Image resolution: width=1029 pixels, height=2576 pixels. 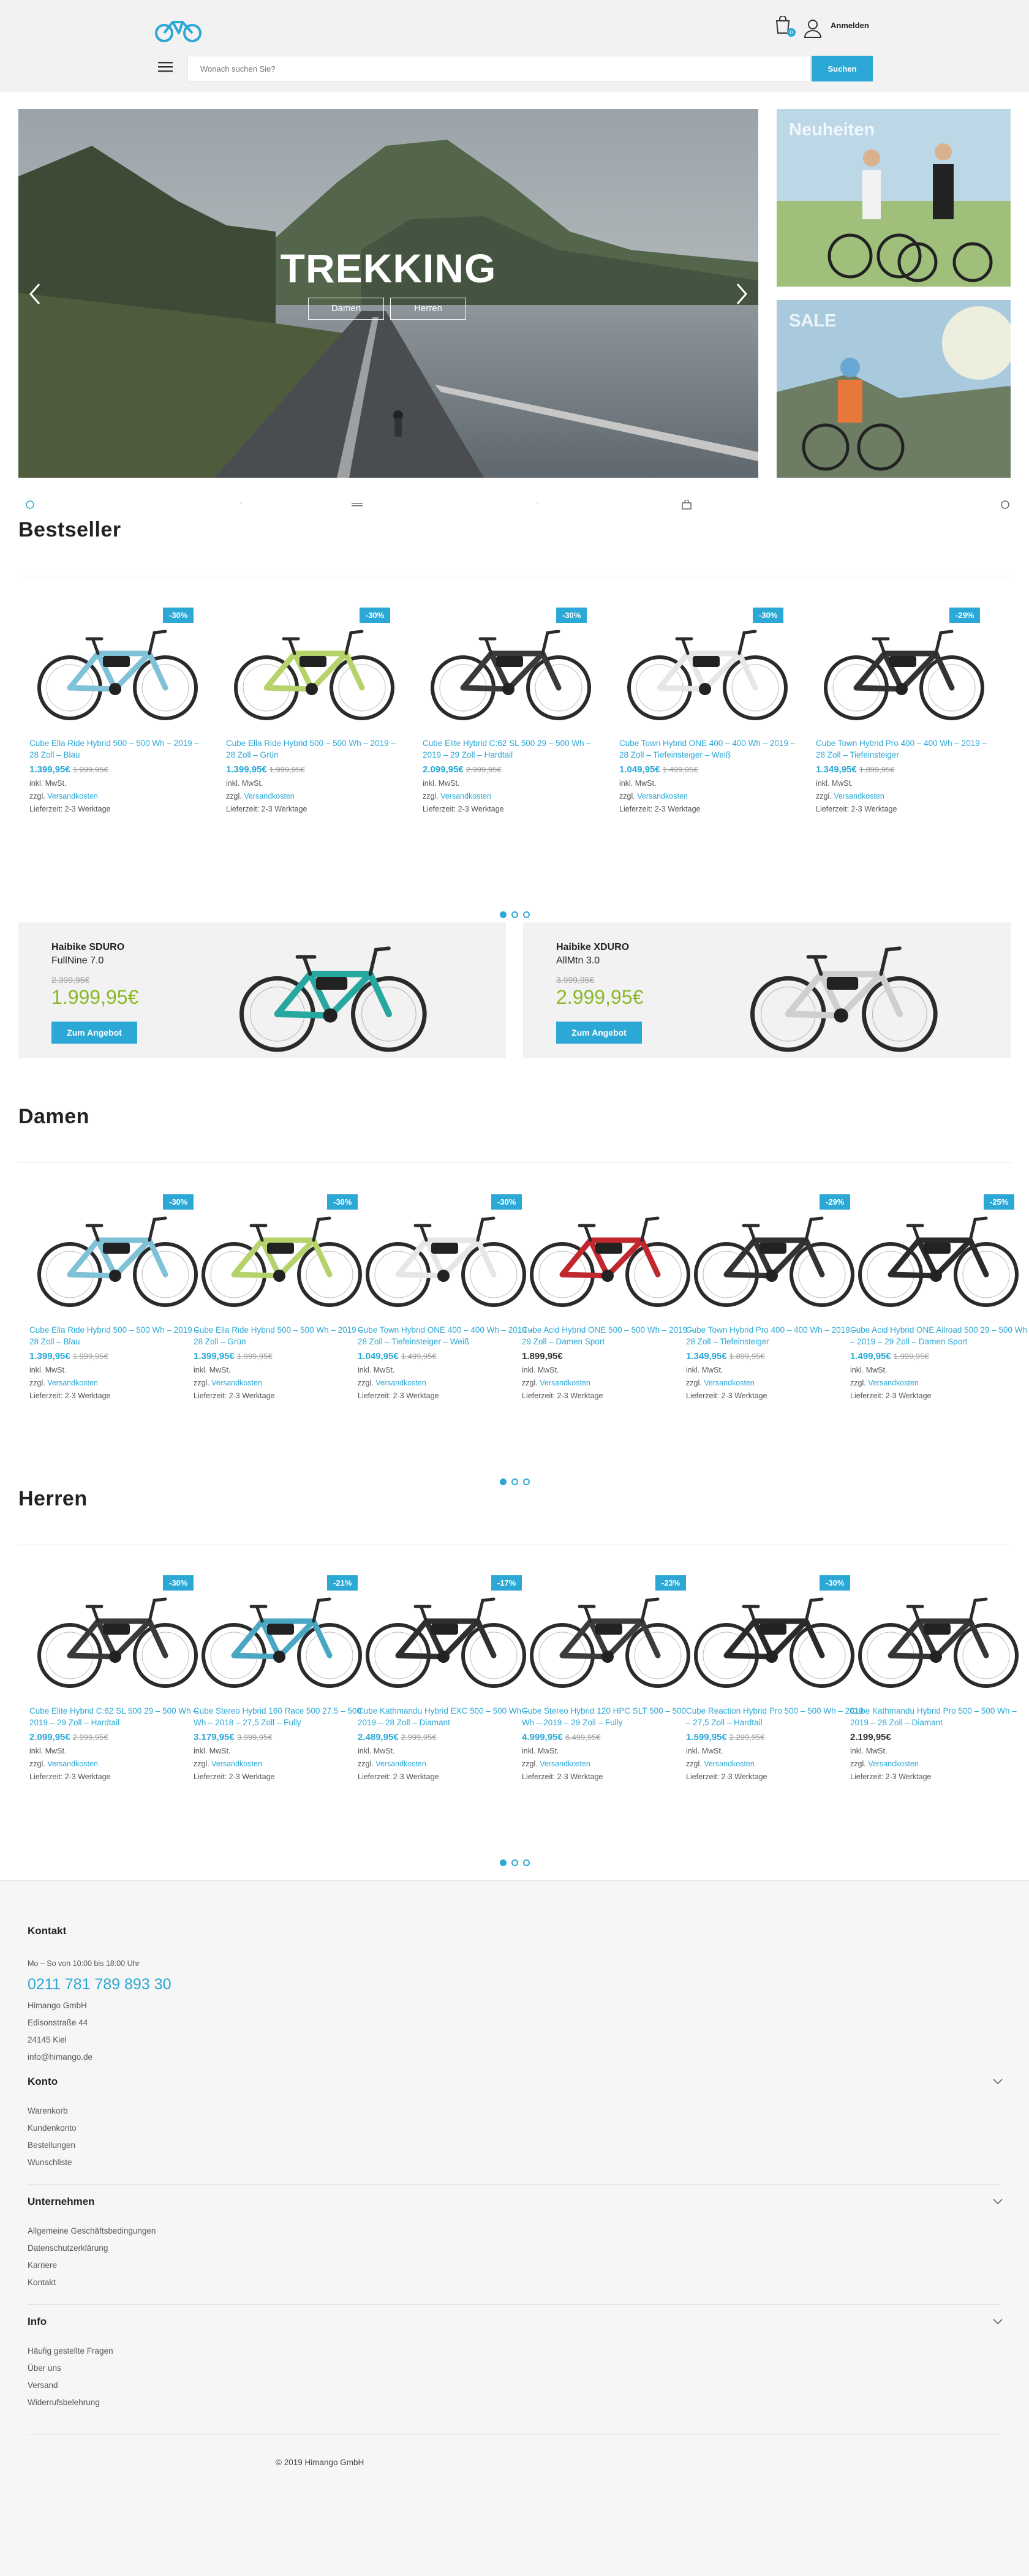 What do you see at coordinates (71, 2351) in the screenshot?
I see `footer-link: Häufig gestellte Fragen` at bounding box center [71, 2351].